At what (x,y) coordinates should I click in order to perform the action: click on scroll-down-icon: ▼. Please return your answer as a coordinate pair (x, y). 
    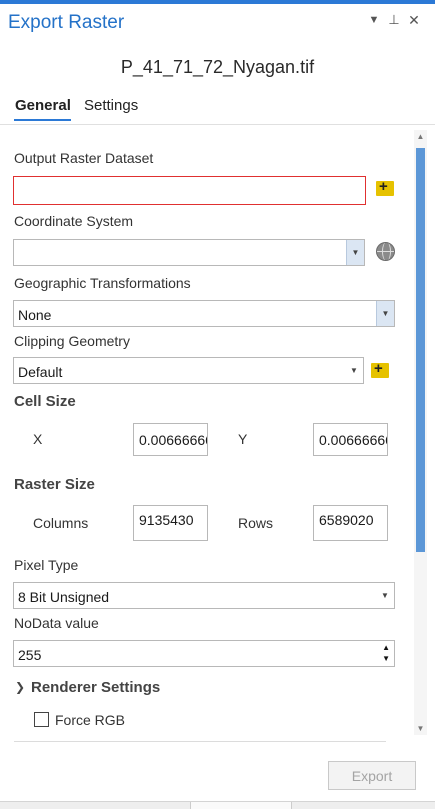
    Looking at the image, I should click on (420, 728).